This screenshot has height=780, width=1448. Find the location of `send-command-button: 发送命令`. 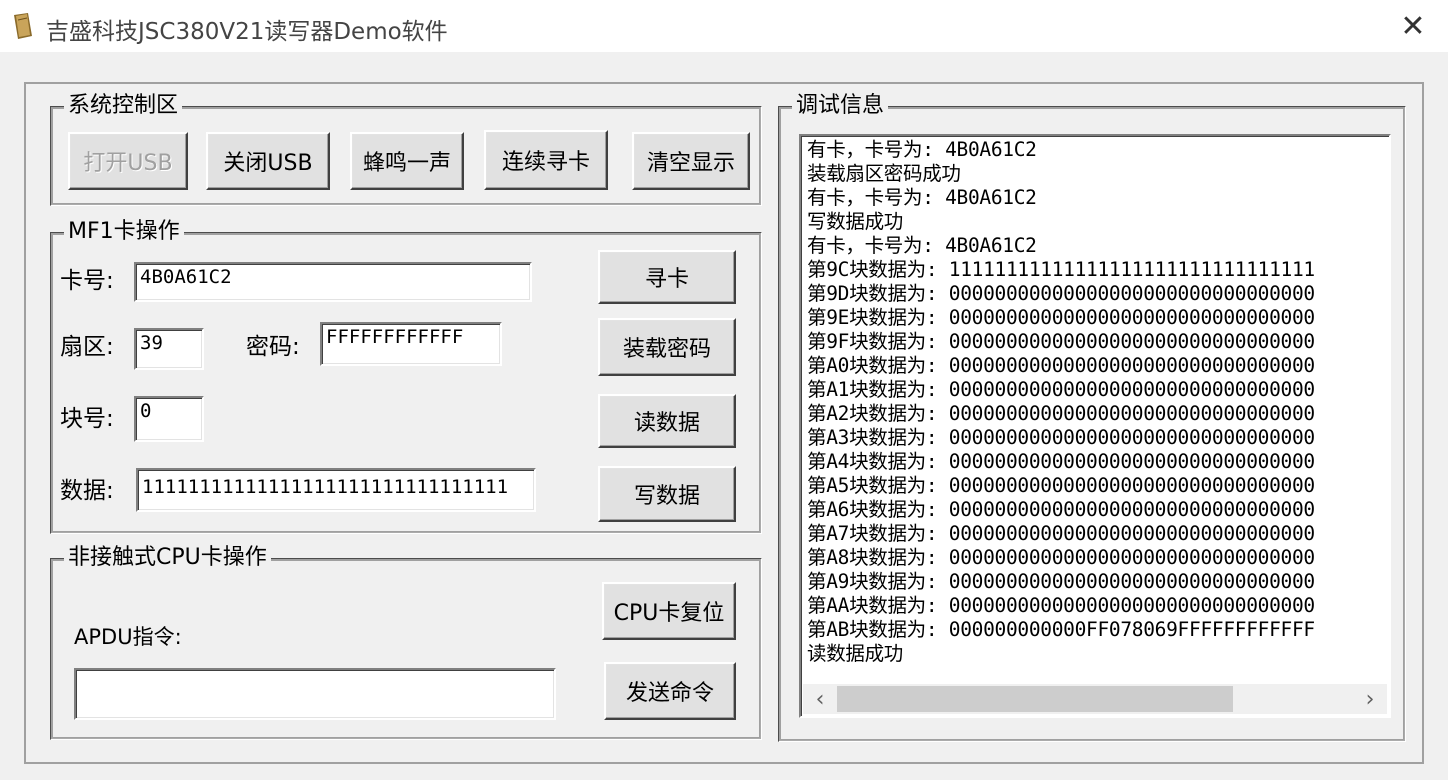

send-command-button: 发送命令 is located at coordinates (670, 691).